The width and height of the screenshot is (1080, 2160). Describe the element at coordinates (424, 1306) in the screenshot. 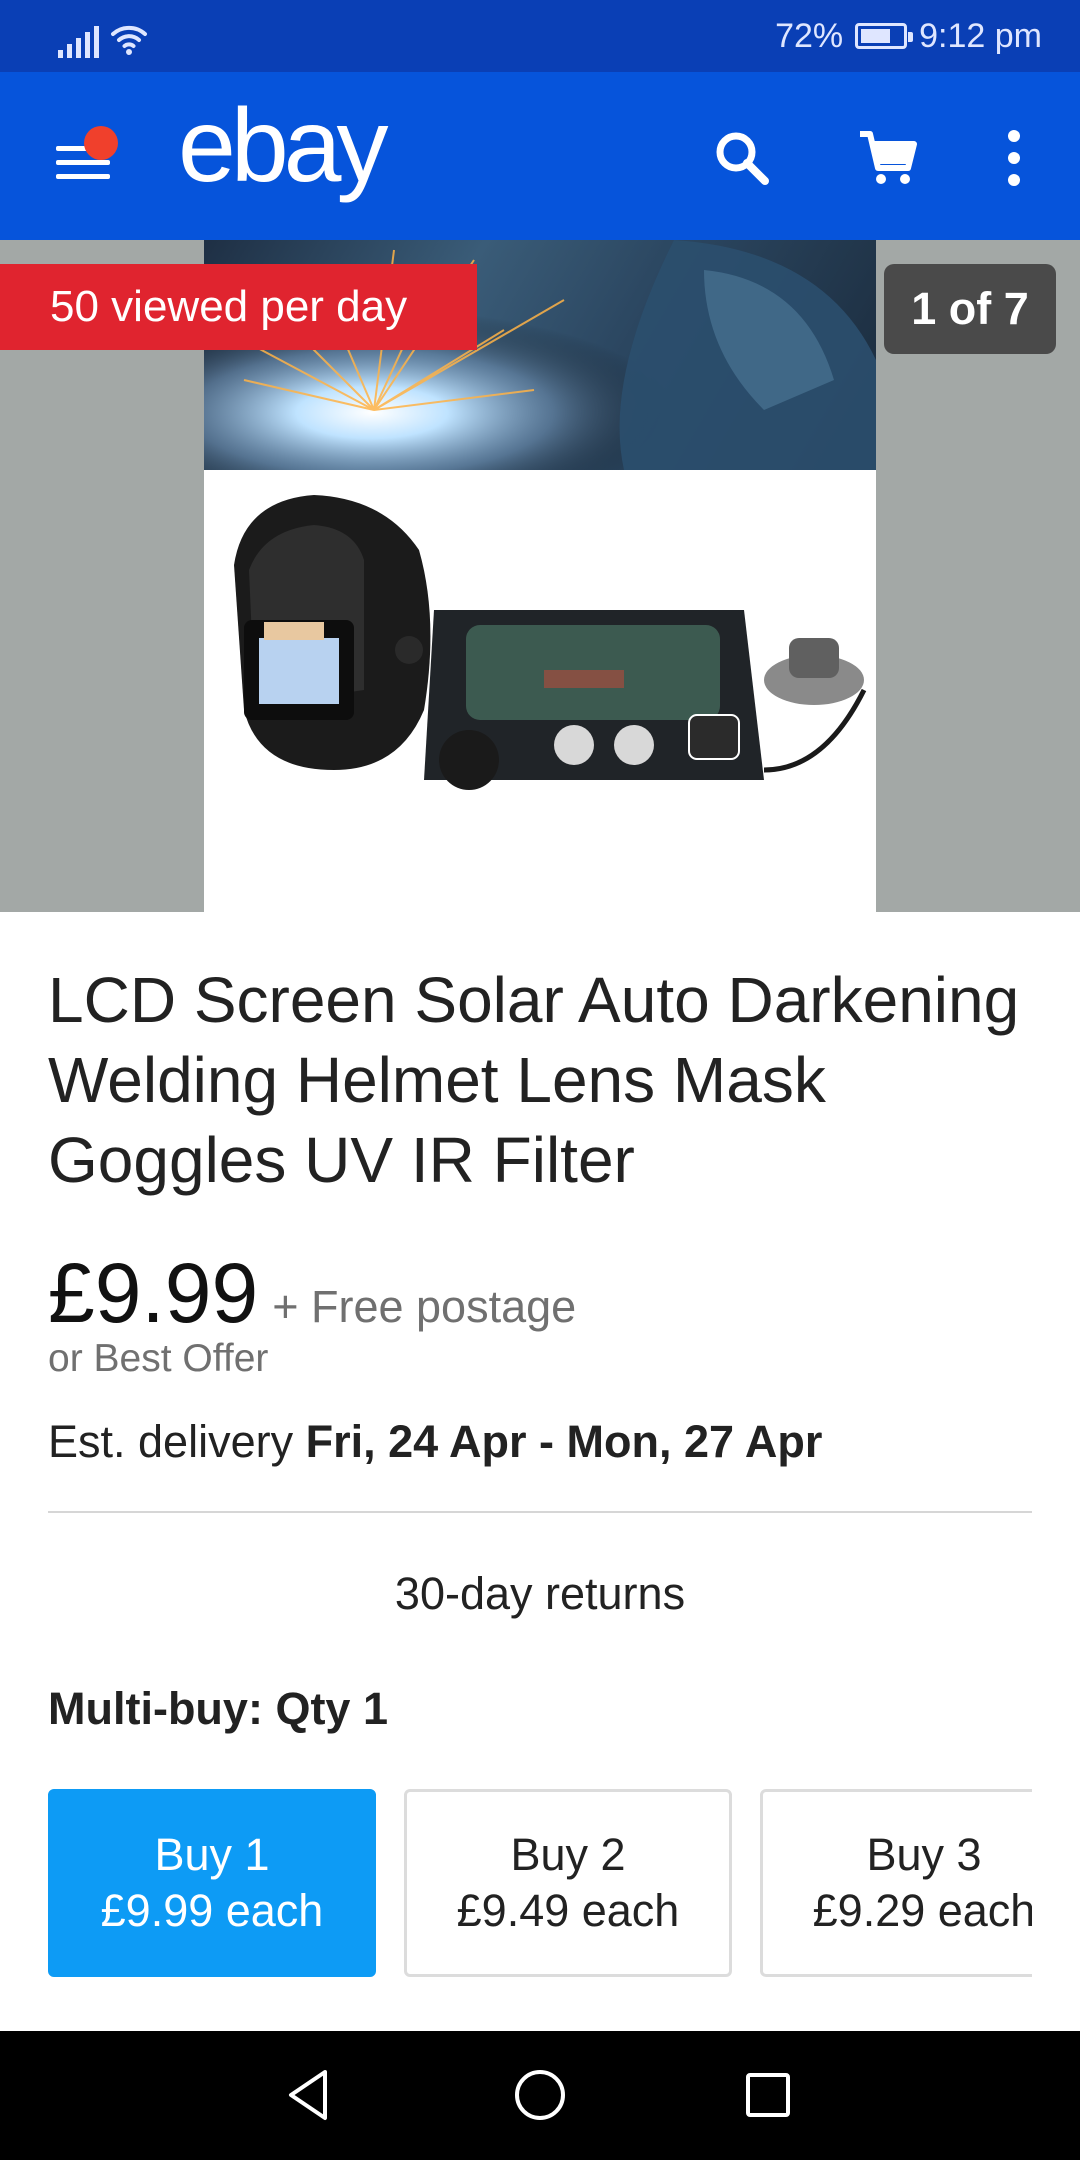

I see `postage-text: + Free postage` at that location.